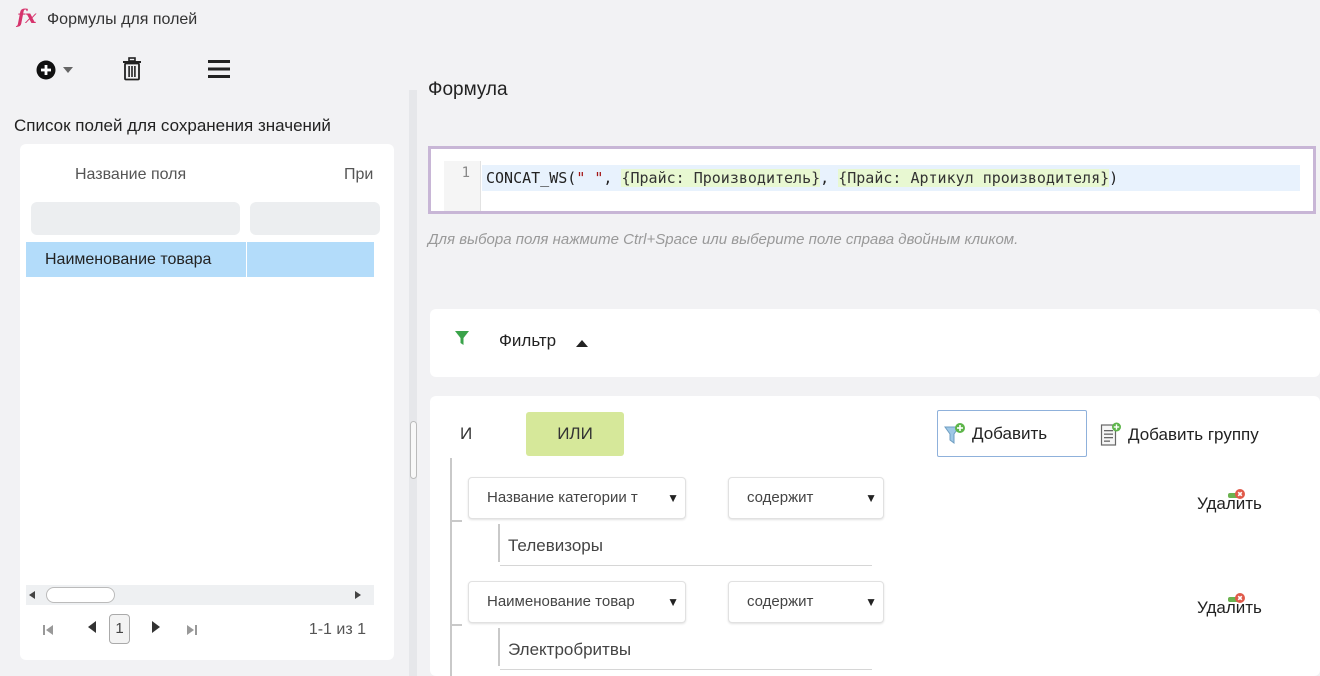  Describe the element at coordinates (207, 630) in the screenshot. I see `pager: 1 1-1 из 1` at that location.